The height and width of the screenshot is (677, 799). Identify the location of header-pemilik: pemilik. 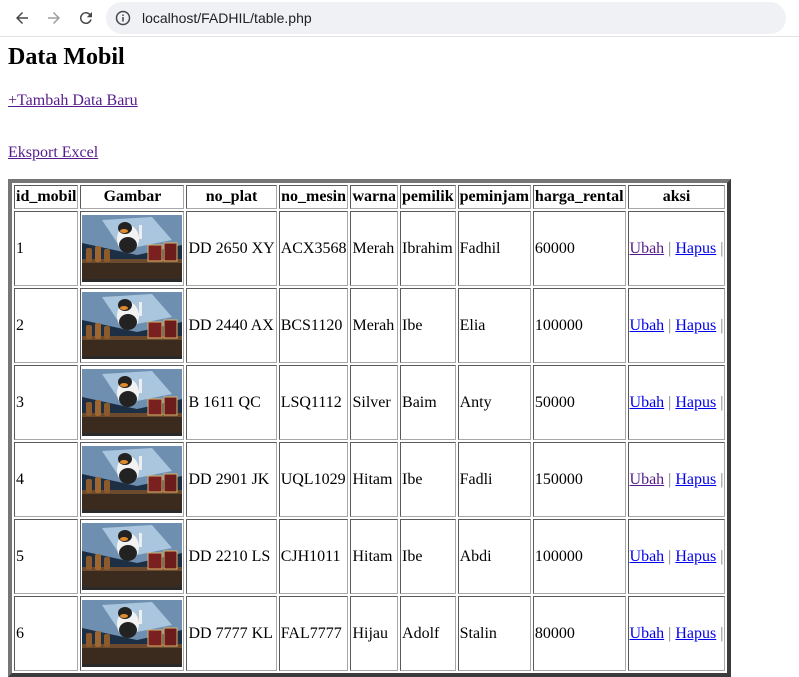
(428, 197).